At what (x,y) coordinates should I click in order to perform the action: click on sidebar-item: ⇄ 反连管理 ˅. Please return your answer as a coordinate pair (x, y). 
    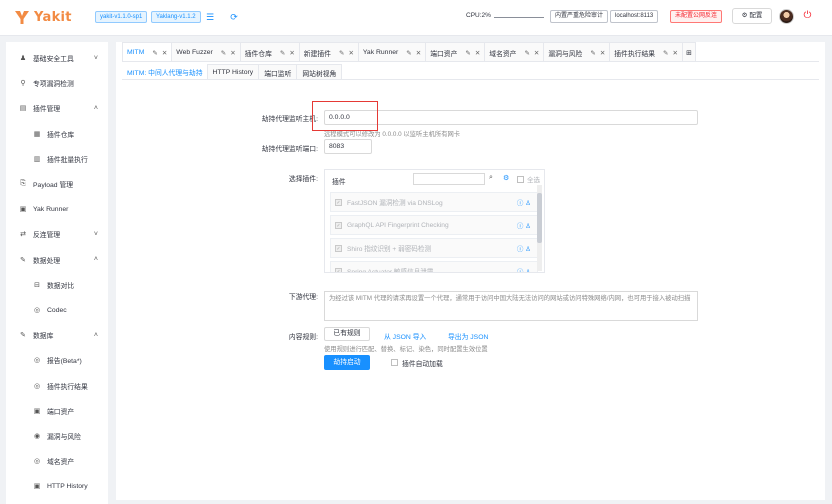
    Looking at the image, I should click on (57, 234).